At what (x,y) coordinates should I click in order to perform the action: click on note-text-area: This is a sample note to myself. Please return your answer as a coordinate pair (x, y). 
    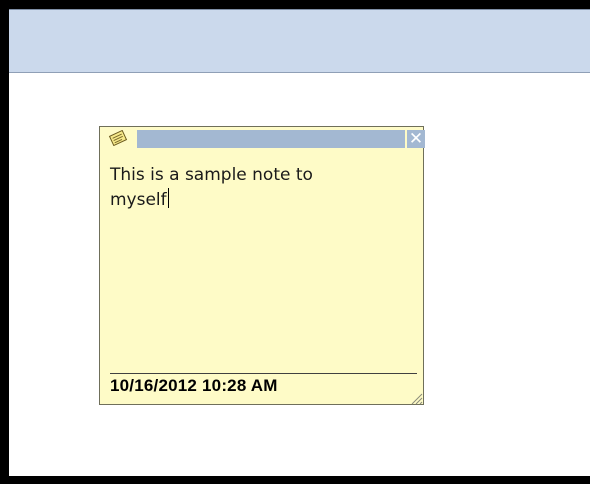
    Looking at the image, I should click on (260, 188).